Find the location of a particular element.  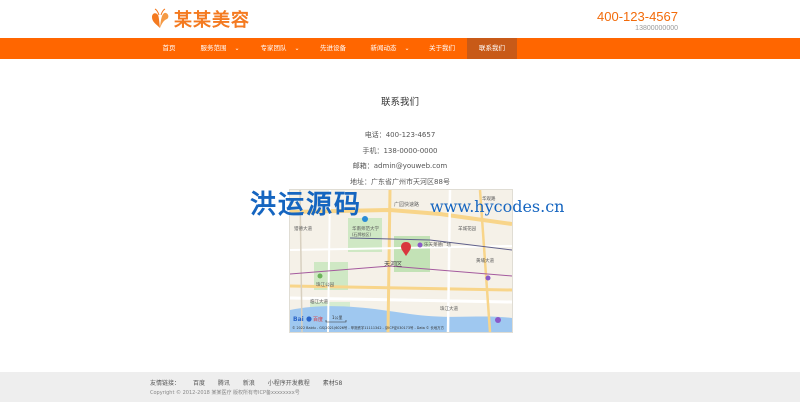

nav-item-contact: 联系我们 is located at coordinates (492, 48).